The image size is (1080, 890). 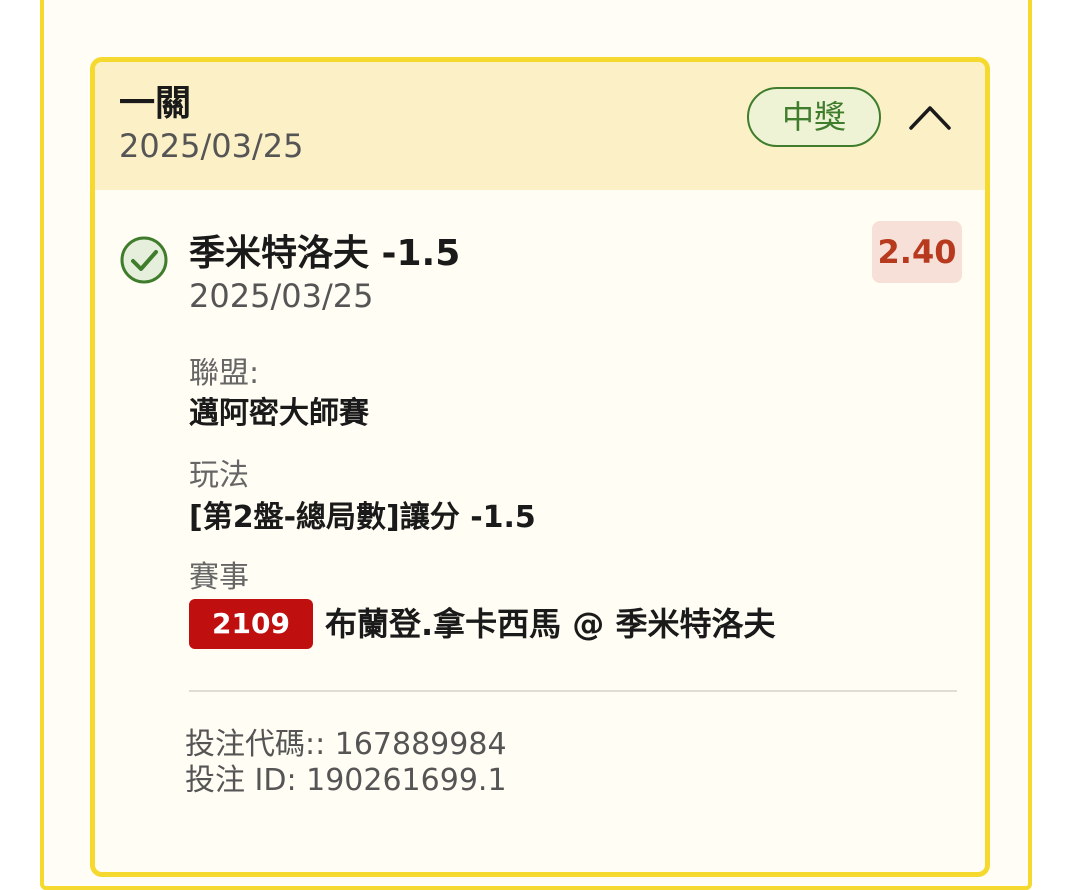 I want to click on market-value: [第2盤-總局數]讓分 -1.5, so click(x=362, y=517).